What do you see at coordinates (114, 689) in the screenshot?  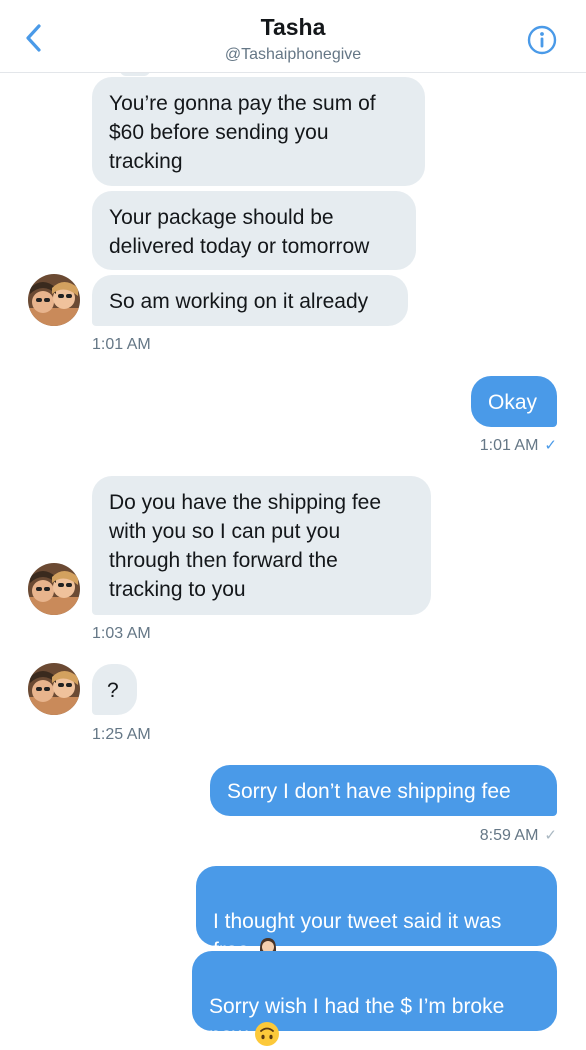 I see `message-bubble-incoming: ?` at bounding box center [114, 689].